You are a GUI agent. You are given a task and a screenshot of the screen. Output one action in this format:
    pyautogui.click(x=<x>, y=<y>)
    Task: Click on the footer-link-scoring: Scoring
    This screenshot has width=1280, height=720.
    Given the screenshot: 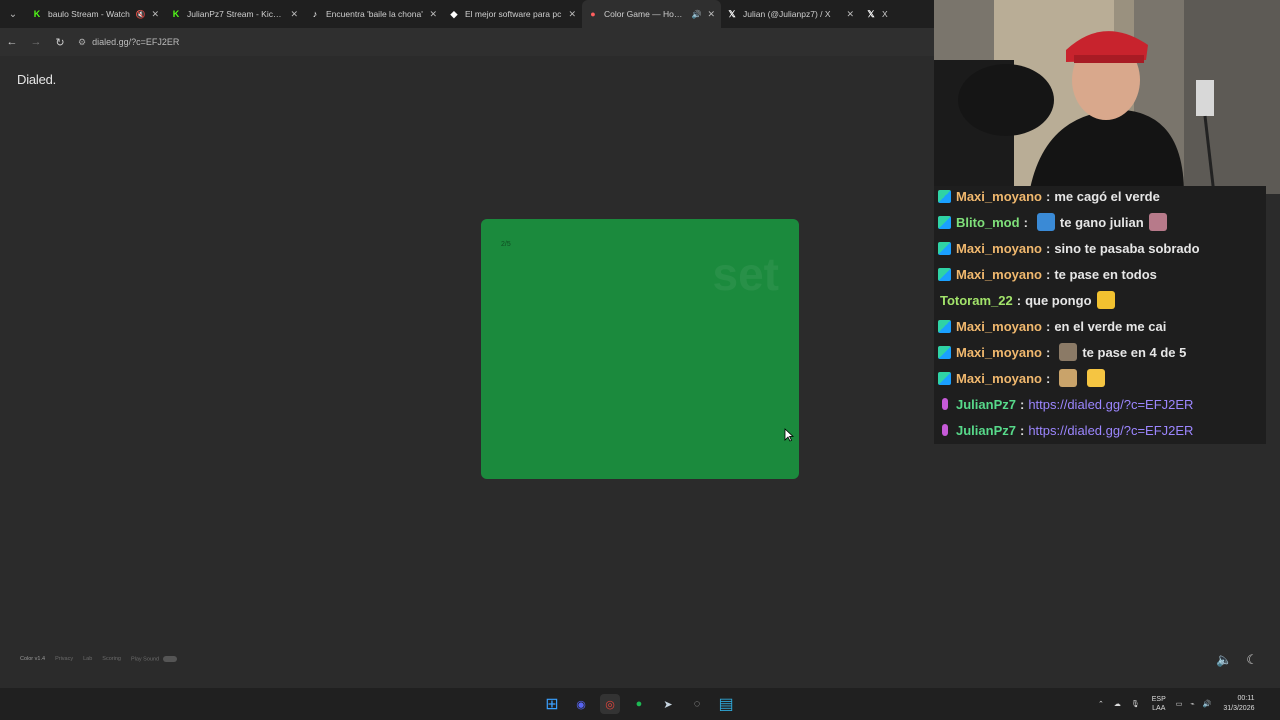 What is the action you would take?
    pyautogui.click(x=111, y=659)
    